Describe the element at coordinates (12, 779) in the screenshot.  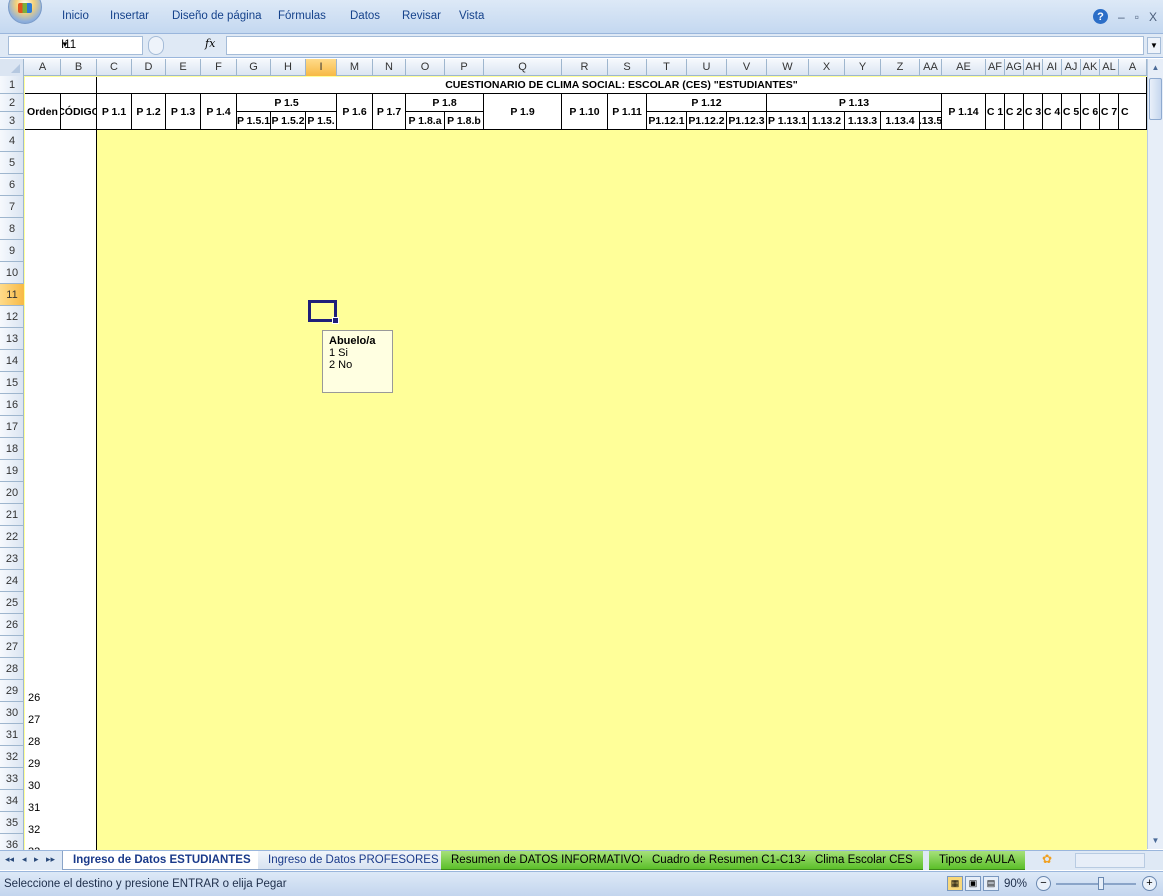
I see `row-header-33: 33` at that location.